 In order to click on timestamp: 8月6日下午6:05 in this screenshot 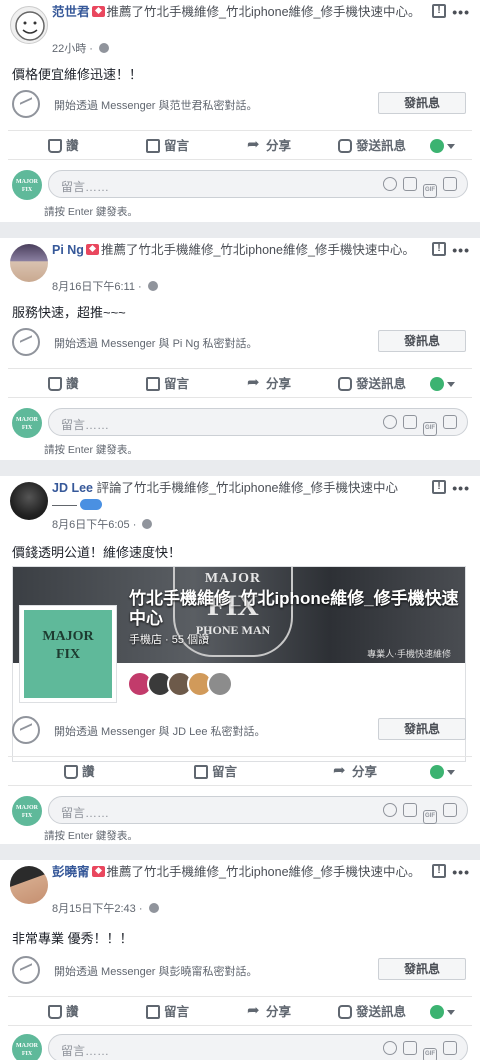, I will do `click(91, 525)`.